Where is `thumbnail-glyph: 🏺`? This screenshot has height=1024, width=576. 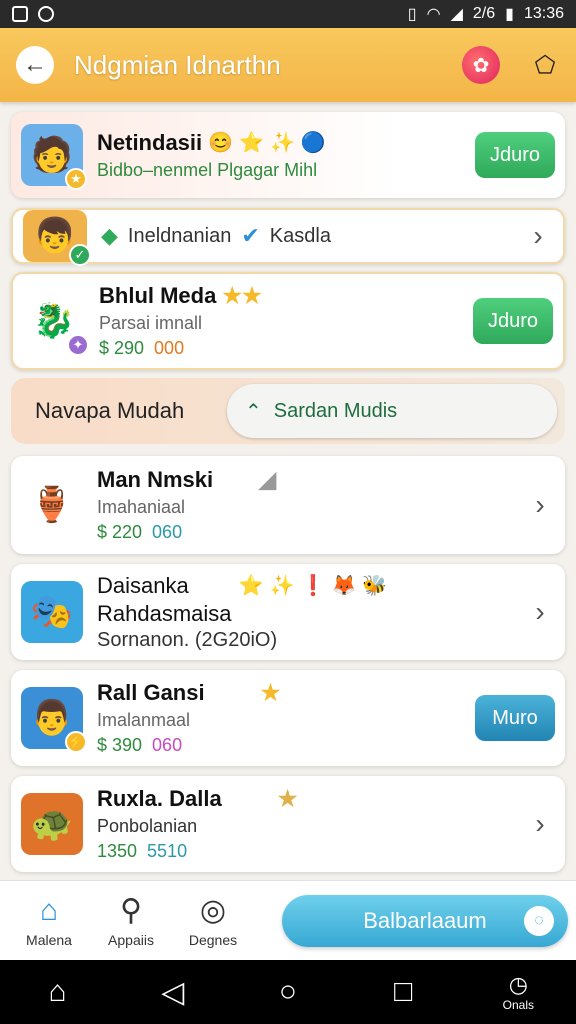 thumbnail-glyph: 🏺 is located at coordinates (52, 505).